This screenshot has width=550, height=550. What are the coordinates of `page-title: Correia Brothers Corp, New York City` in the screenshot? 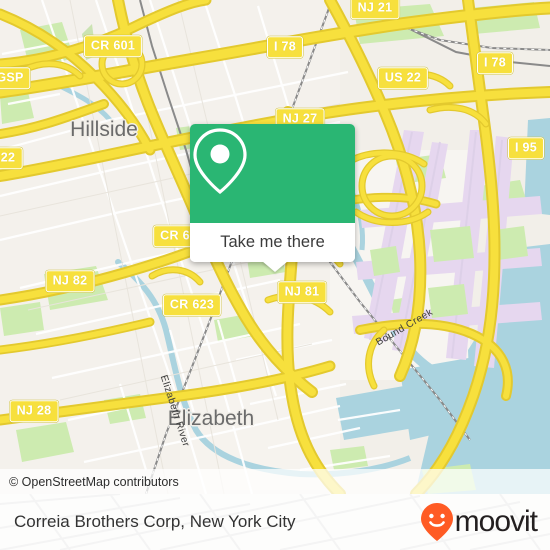 It's located at (155, 521).